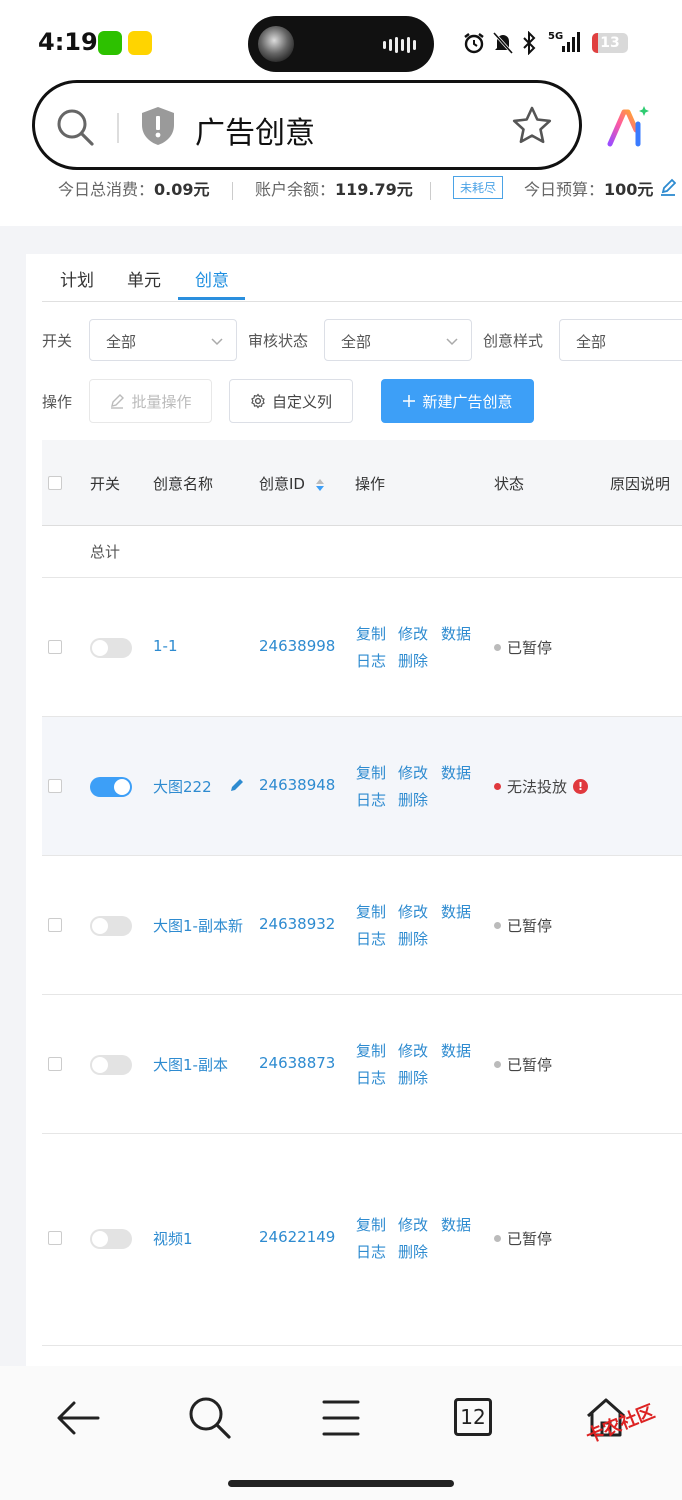  Describe the element at coordinates (297, 1237) in the screenshot. I see `creative-id-link: 24622149` at that location.